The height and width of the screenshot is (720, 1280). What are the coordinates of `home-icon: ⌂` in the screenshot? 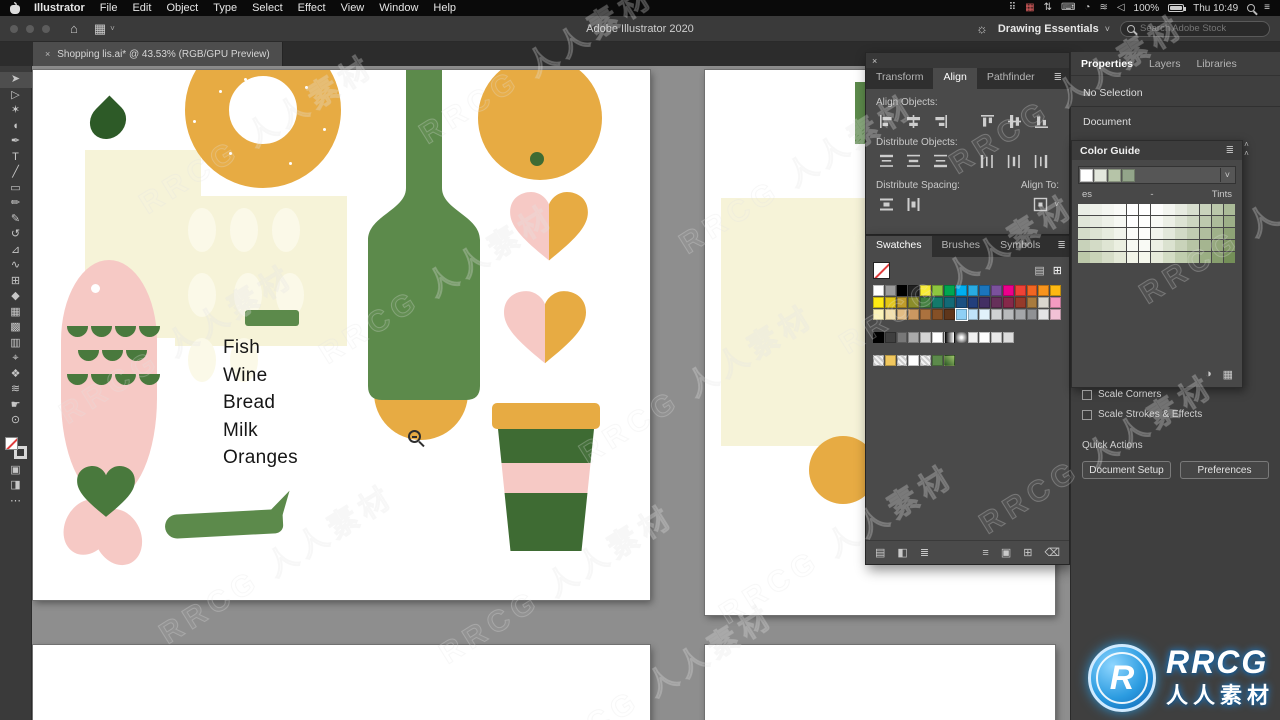 It's located at (74, 28).